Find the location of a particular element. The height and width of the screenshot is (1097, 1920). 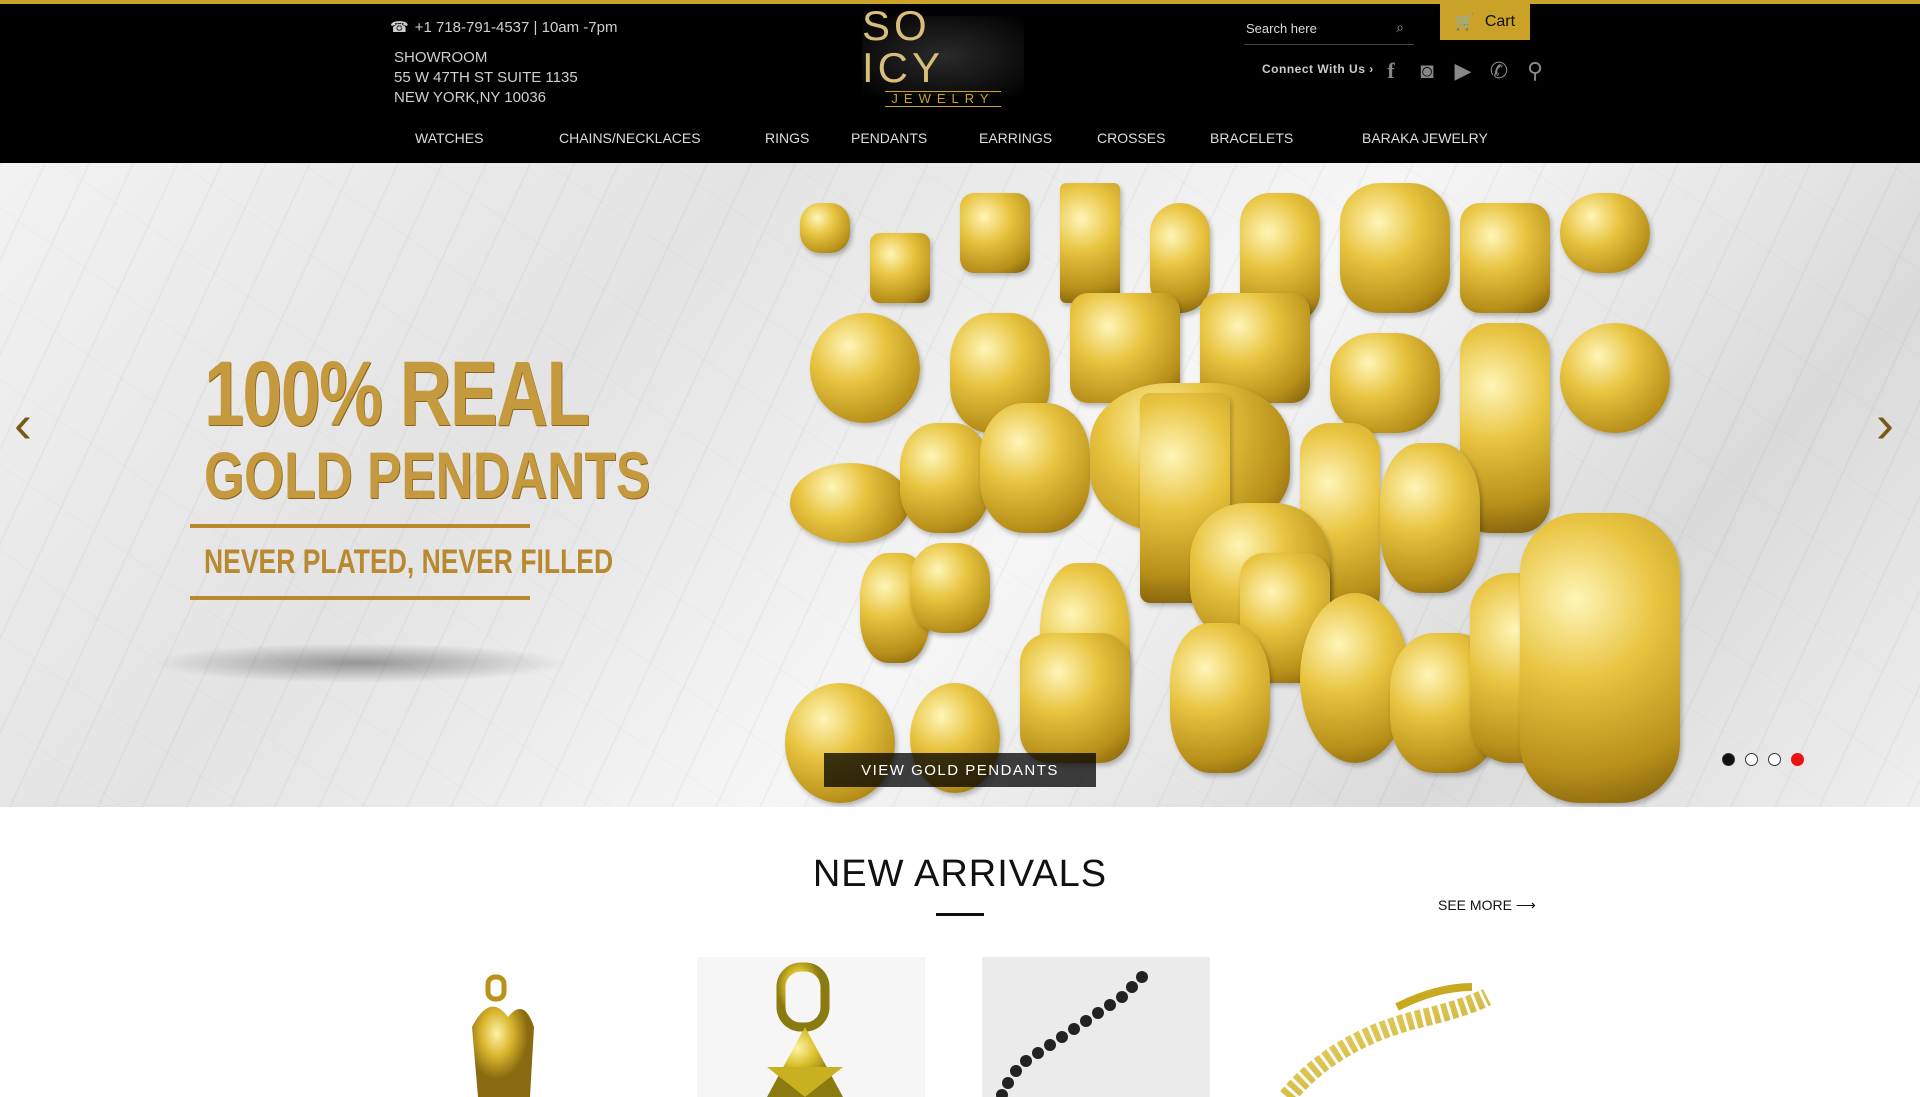

instagram-icon: ◙ is located at coordinates (1427, 71).